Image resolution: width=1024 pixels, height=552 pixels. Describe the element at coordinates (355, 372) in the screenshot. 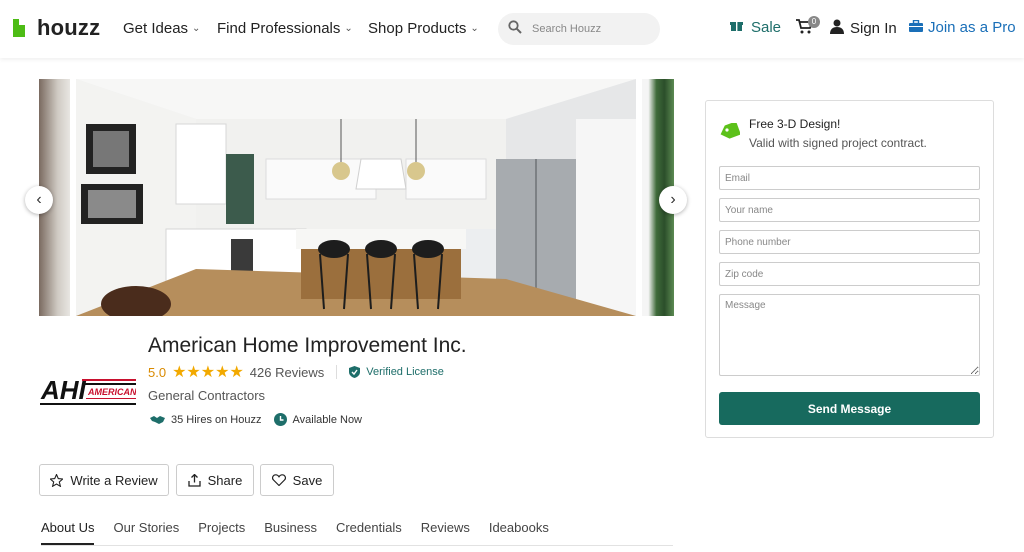

I see `shield-check-icon` at that location.